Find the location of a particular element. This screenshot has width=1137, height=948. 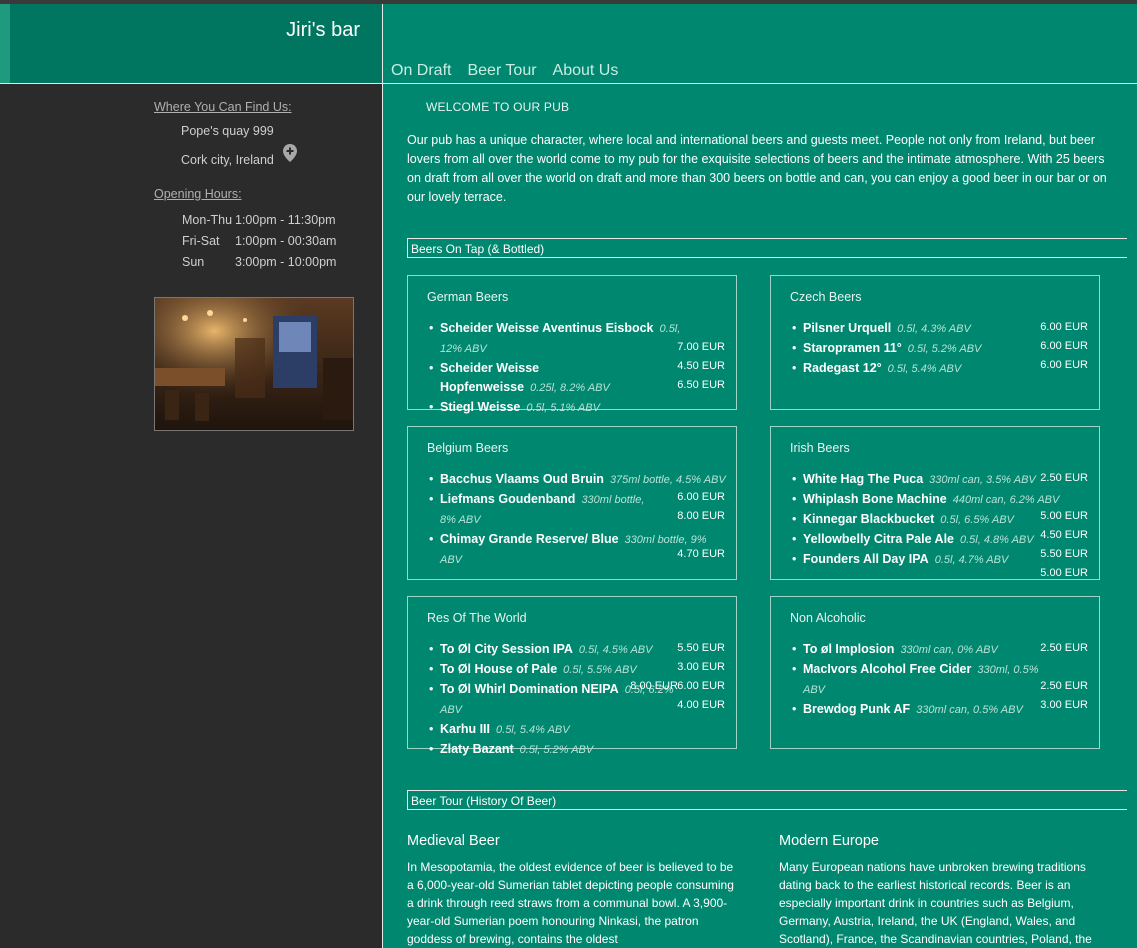

beer-name: To øl Implosion is located at coordinates (849, 649).